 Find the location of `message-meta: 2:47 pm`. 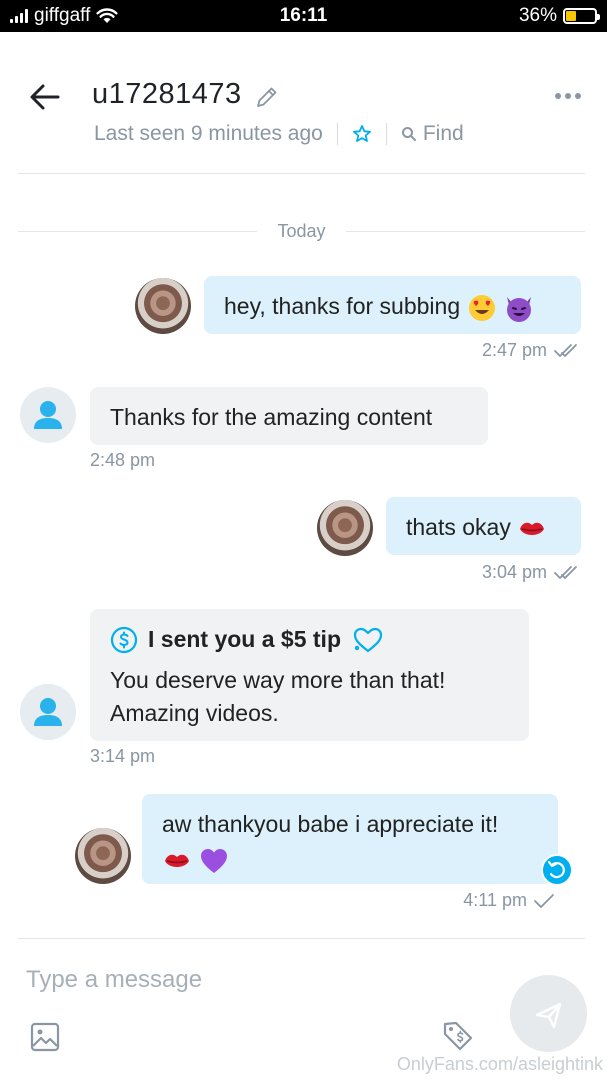

message-meta: 2:47 pm is located at coordinates (531, 350).